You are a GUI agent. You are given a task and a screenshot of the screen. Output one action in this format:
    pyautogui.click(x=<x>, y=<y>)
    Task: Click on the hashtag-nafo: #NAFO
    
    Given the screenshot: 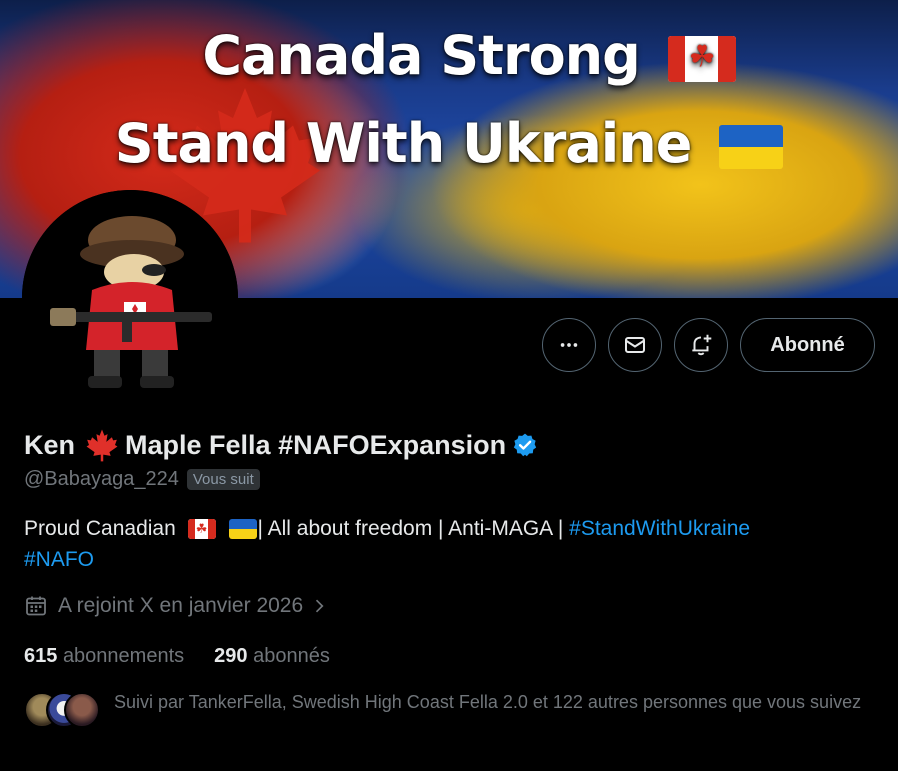 What is the action you would take?
    pyautogui.click(x=59, y=559)
    